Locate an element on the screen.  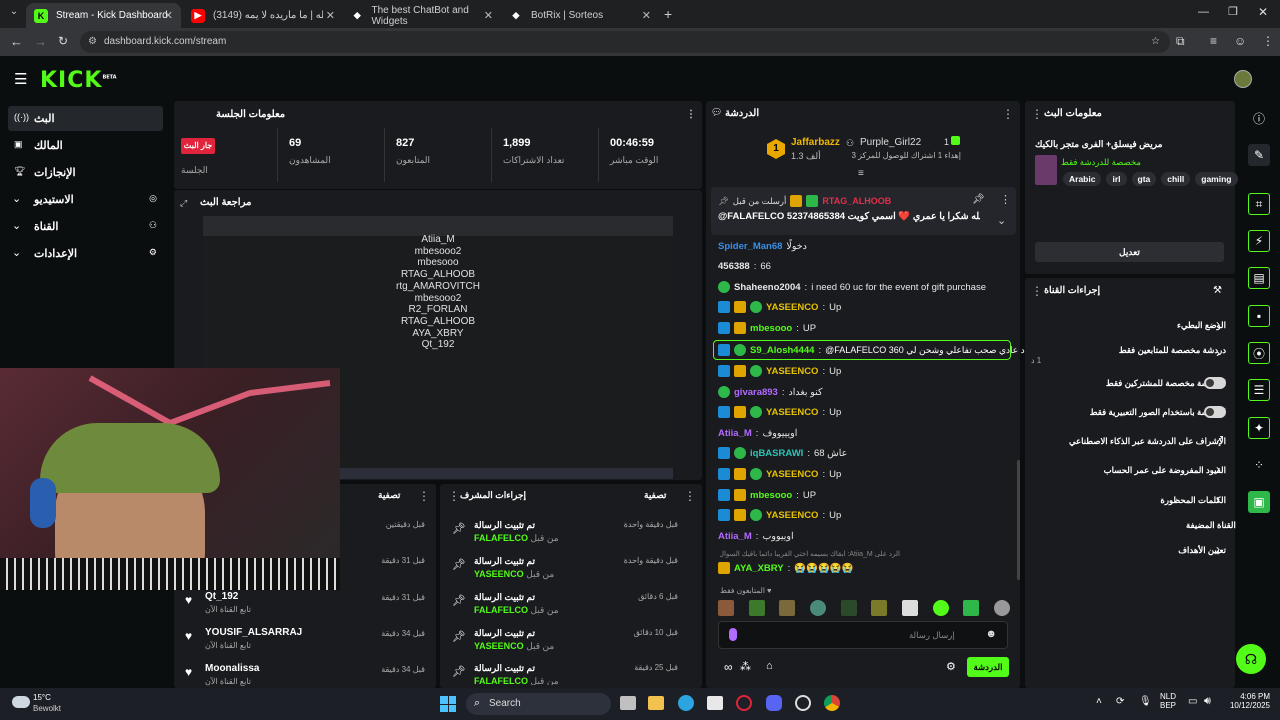
tray-chevron-icon: ˄ is located at coordinates (1099, 701).